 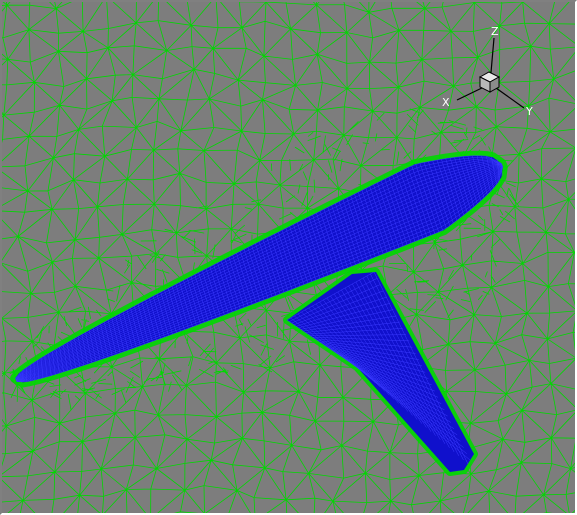 What do you see at coordinates (495, 31) in the screenshot?
I see `z-axis-label: Z` at bounding box center [495, 31].